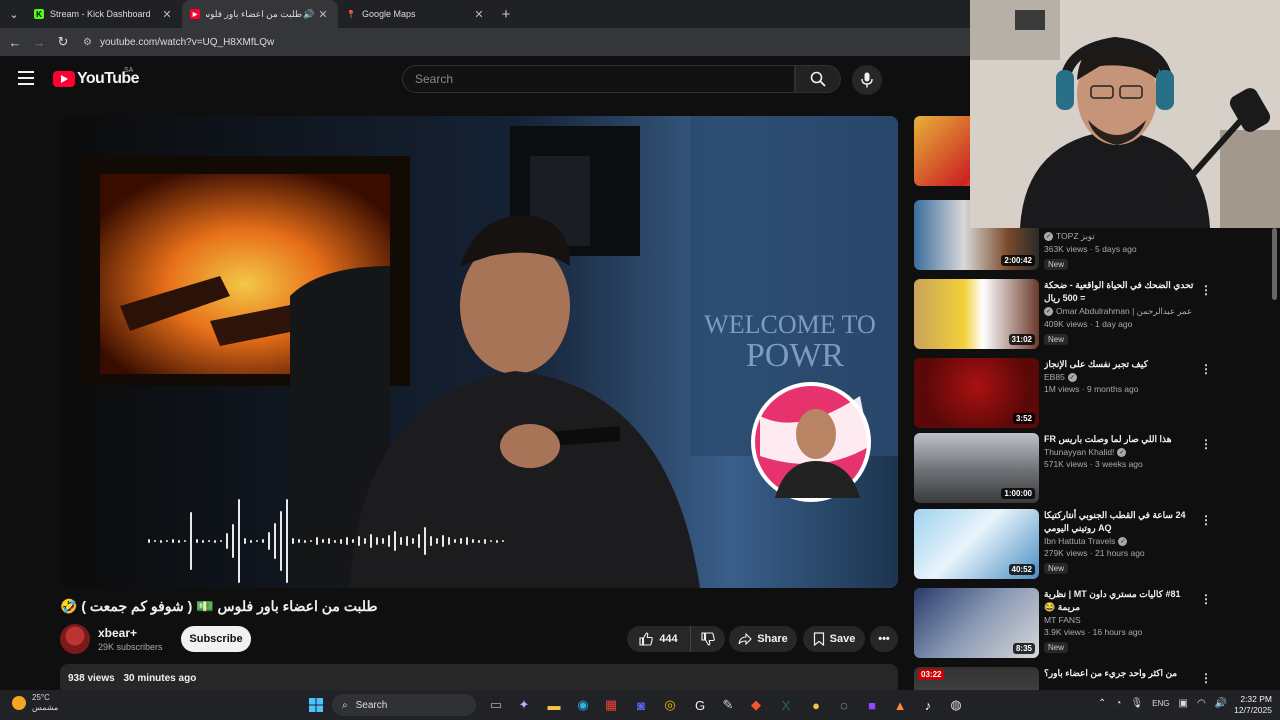  What do you see at coordinates (316, 705) in the screenshot?
I see `start-windows-icon` at bounding box center [316, 705].